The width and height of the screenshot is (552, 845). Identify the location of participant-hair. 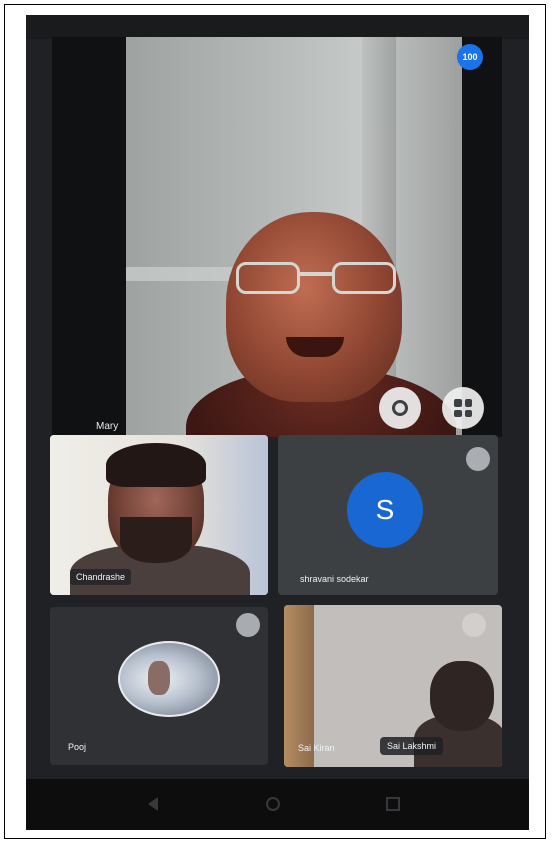
(156, 465).